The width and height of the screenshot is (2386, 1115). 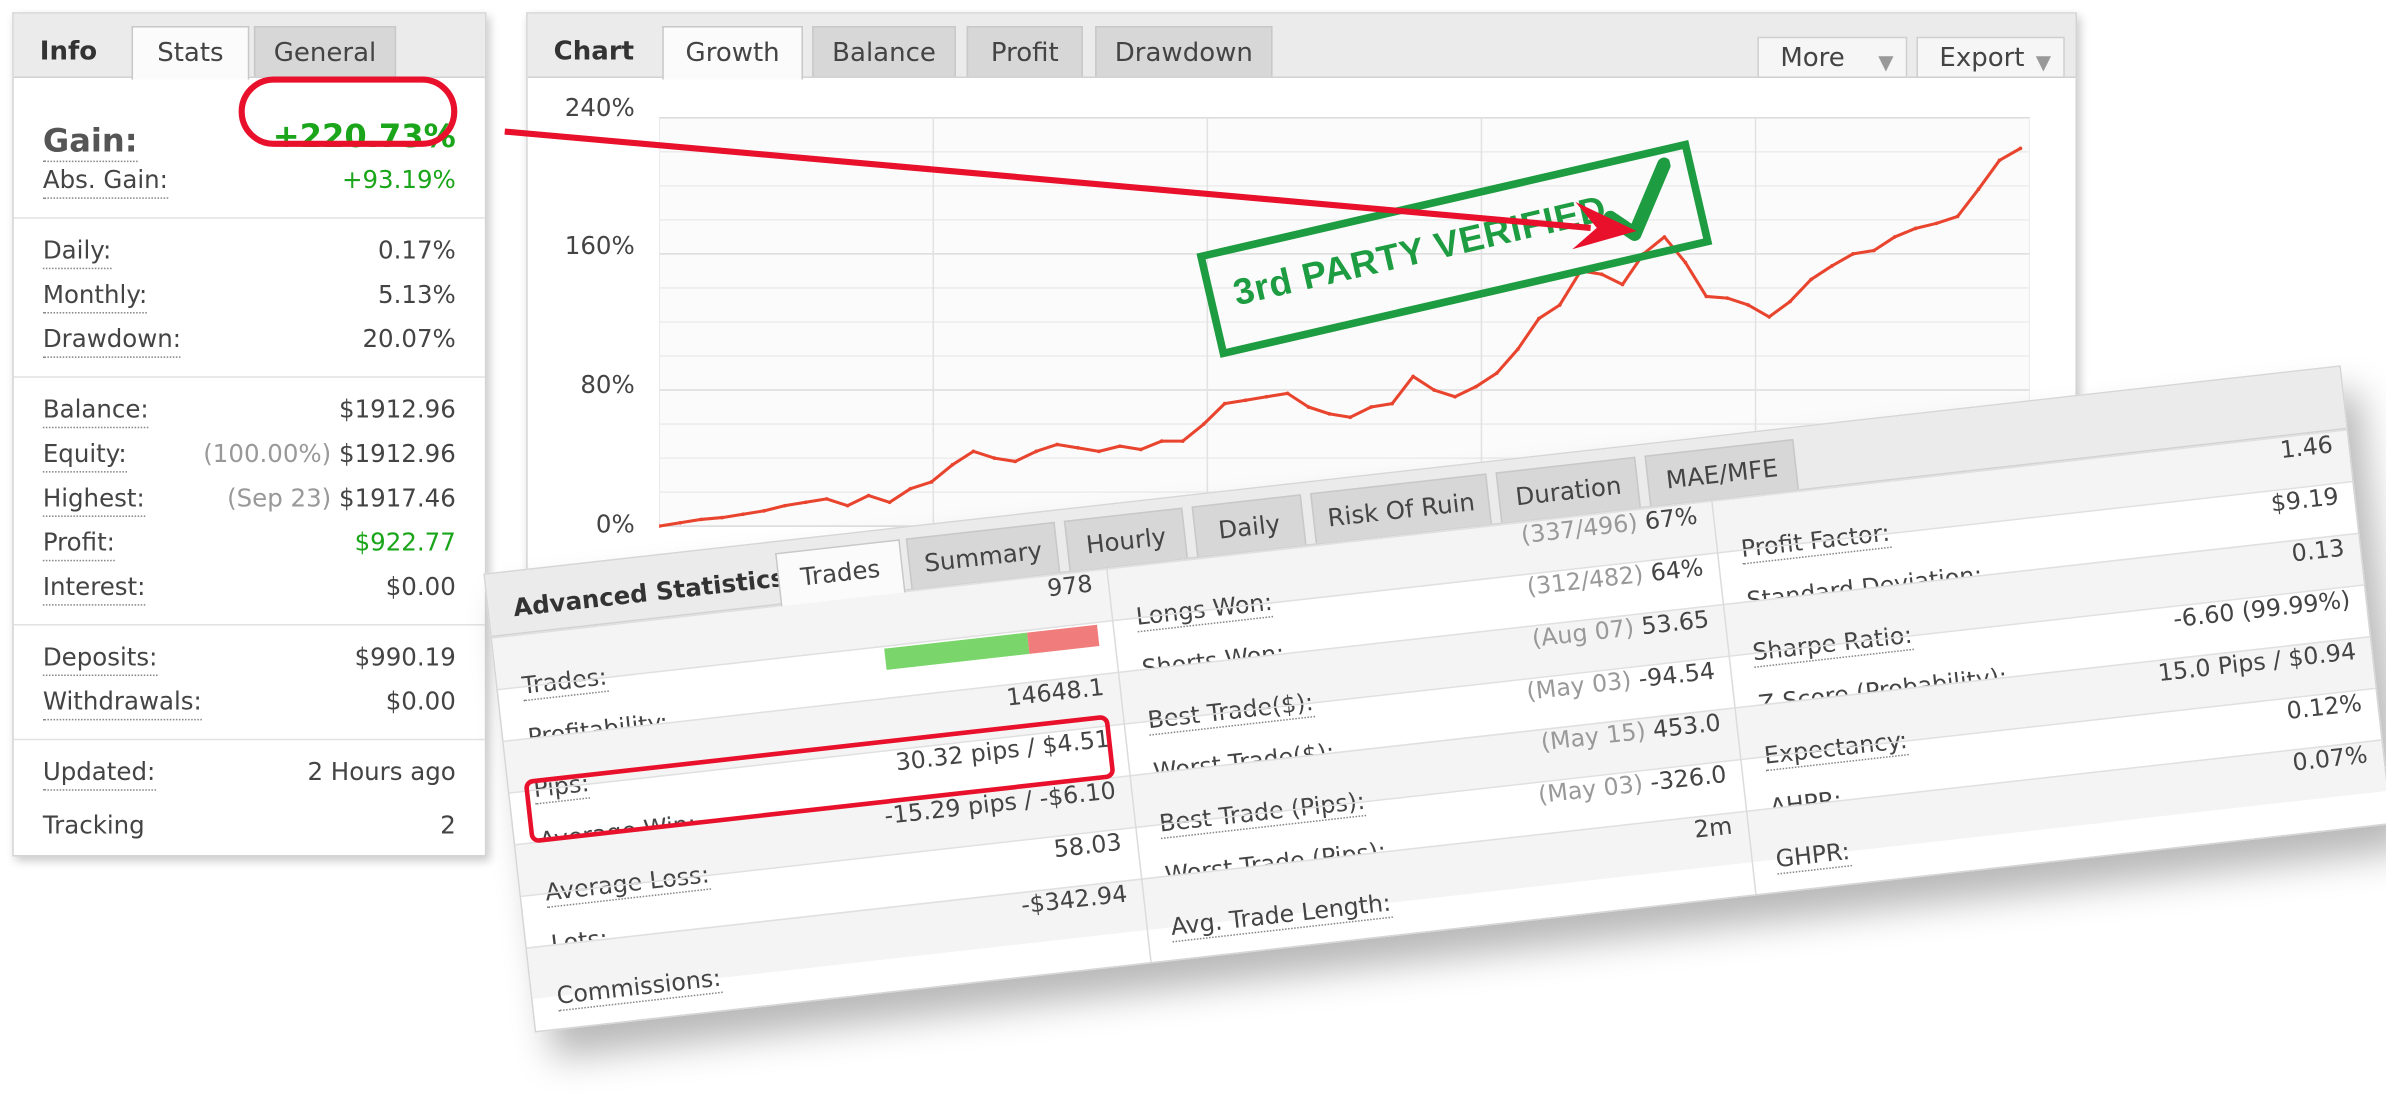 I want to click on stat-row: Profit: $922.77, so click(x=249, y=546).